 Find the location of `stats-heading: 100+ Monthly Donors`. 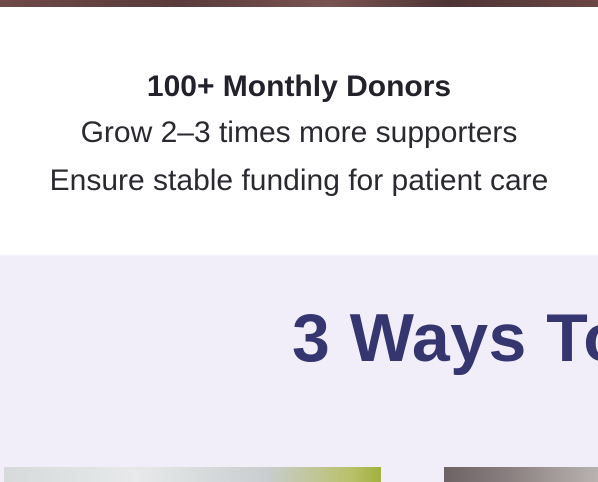

stats-heading: 100+ Monthly Donors is located at coordinates (299, 86).